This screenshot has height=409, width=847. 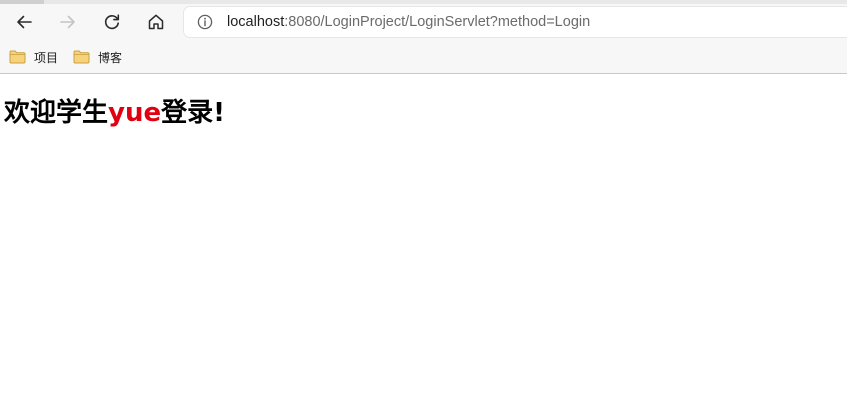 I want to click on bookmark-folder-blog: 博客, so click(x=97, y=57).